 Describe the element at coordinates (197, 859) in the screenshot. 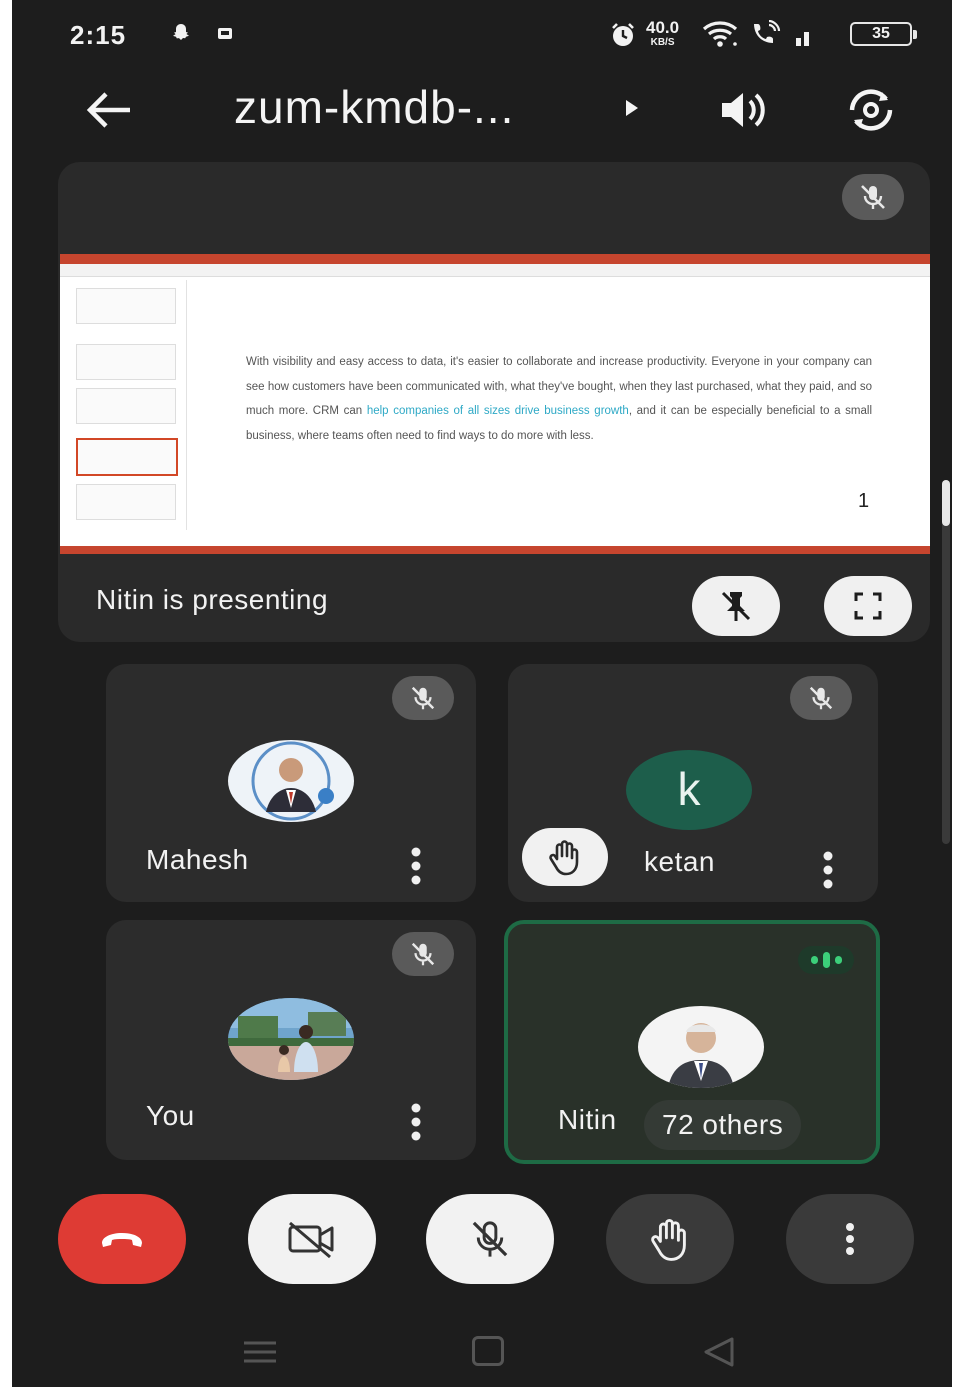

I see `participant-name: Mahesh` at that location.